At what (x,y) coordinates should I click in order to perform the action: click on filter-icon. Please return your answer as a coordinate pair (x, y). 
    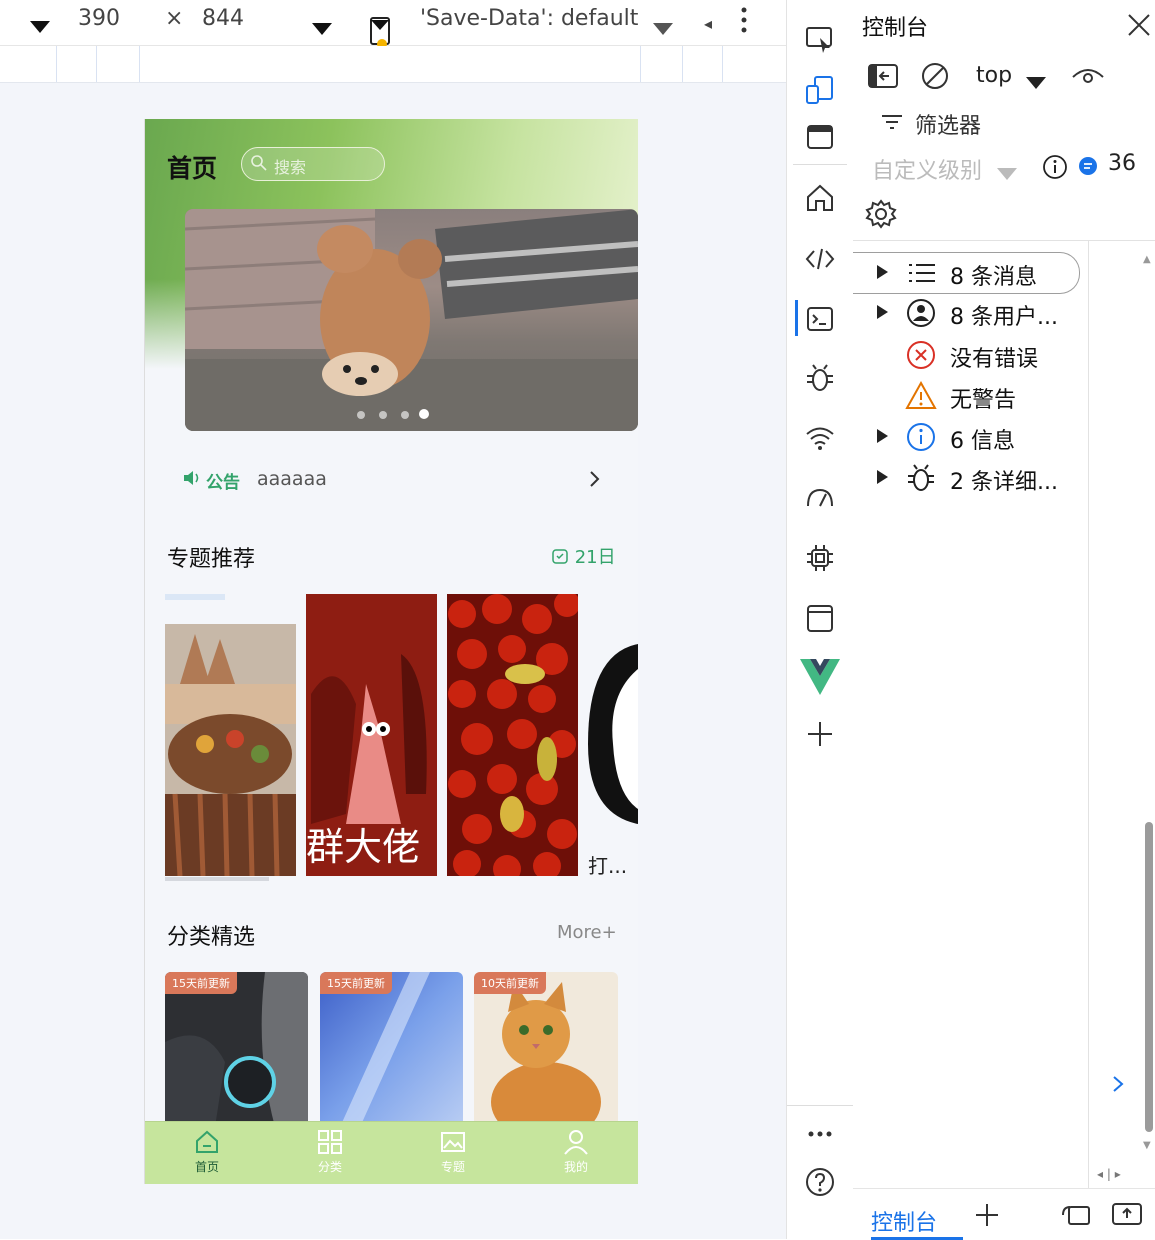
    Looking at the image, I should click on (892, 122).